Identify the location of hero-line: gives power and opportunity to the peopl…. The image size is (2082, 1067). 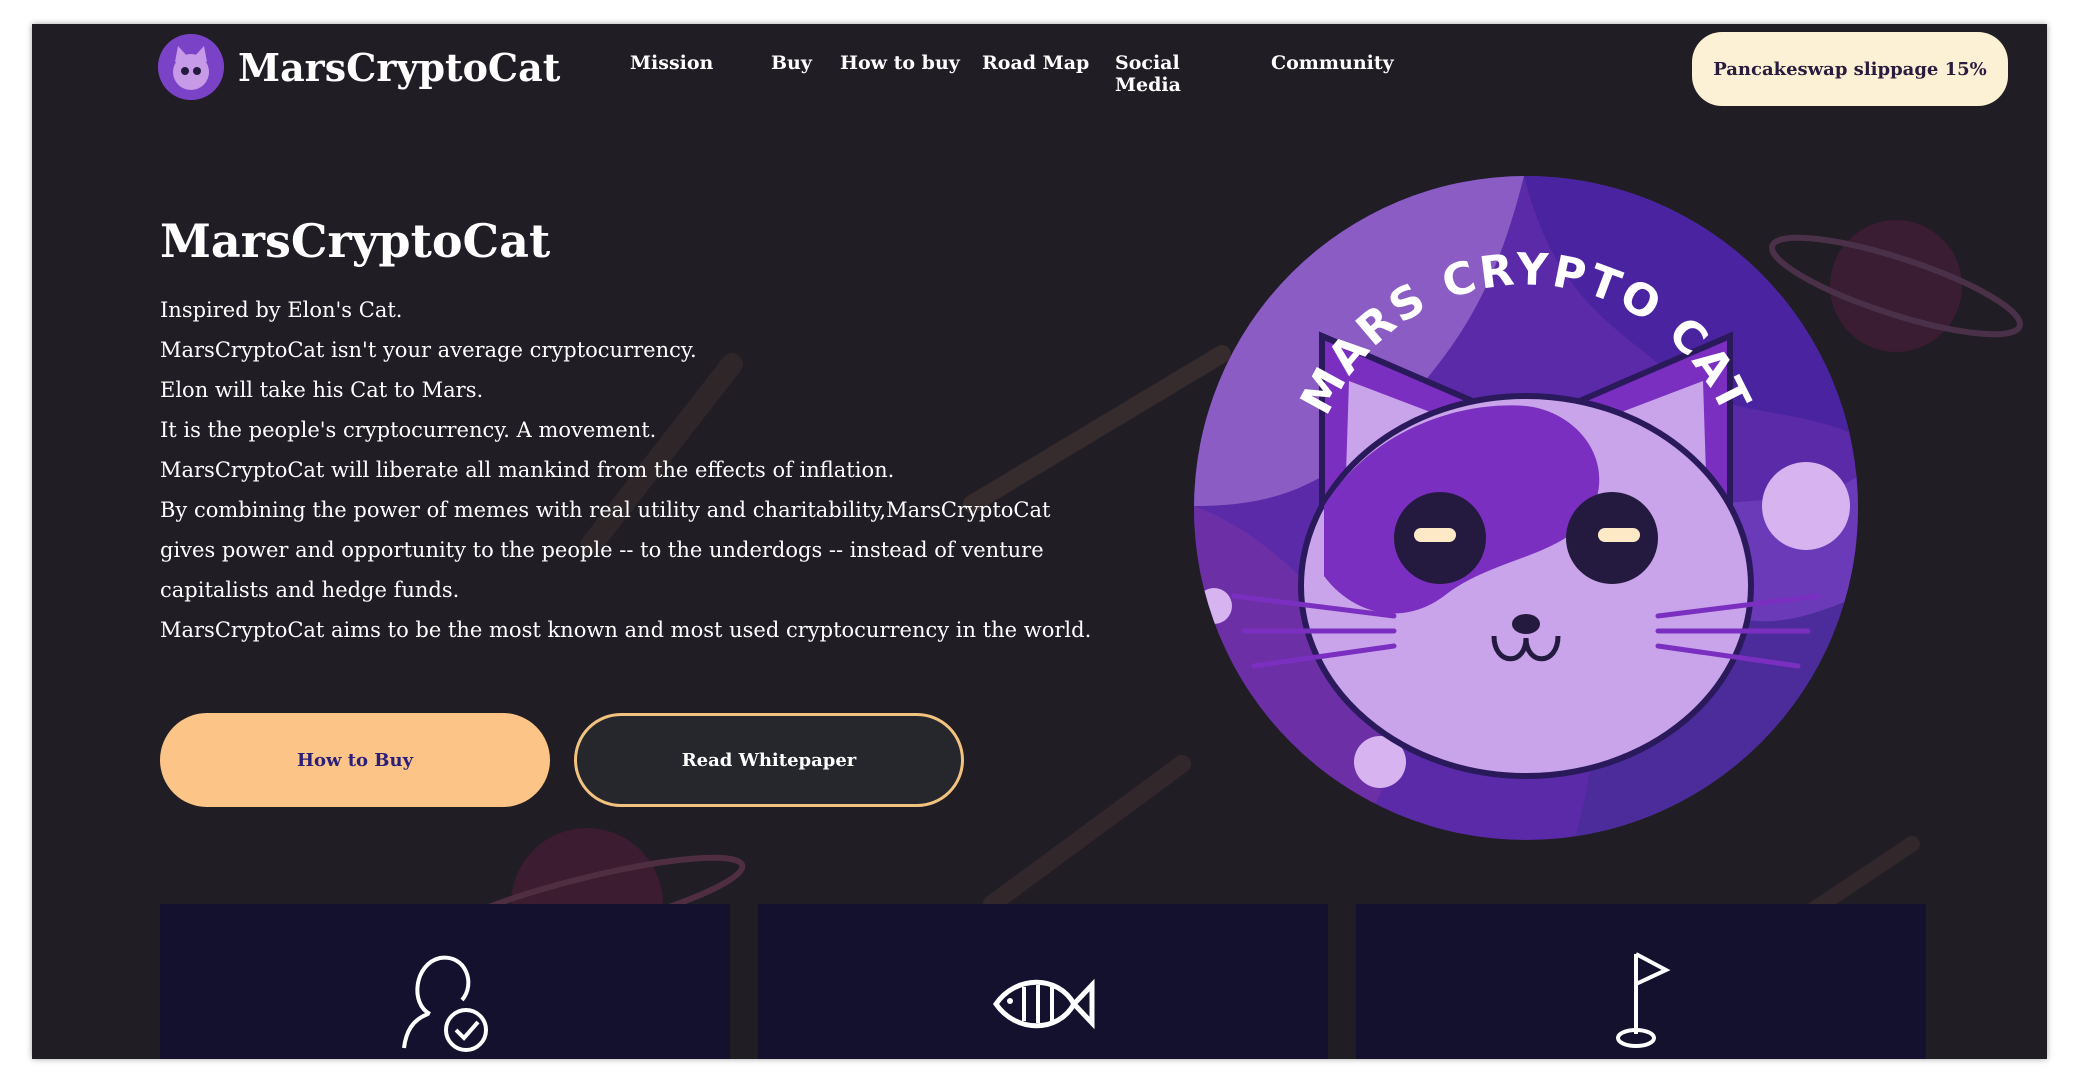
(602, 550).